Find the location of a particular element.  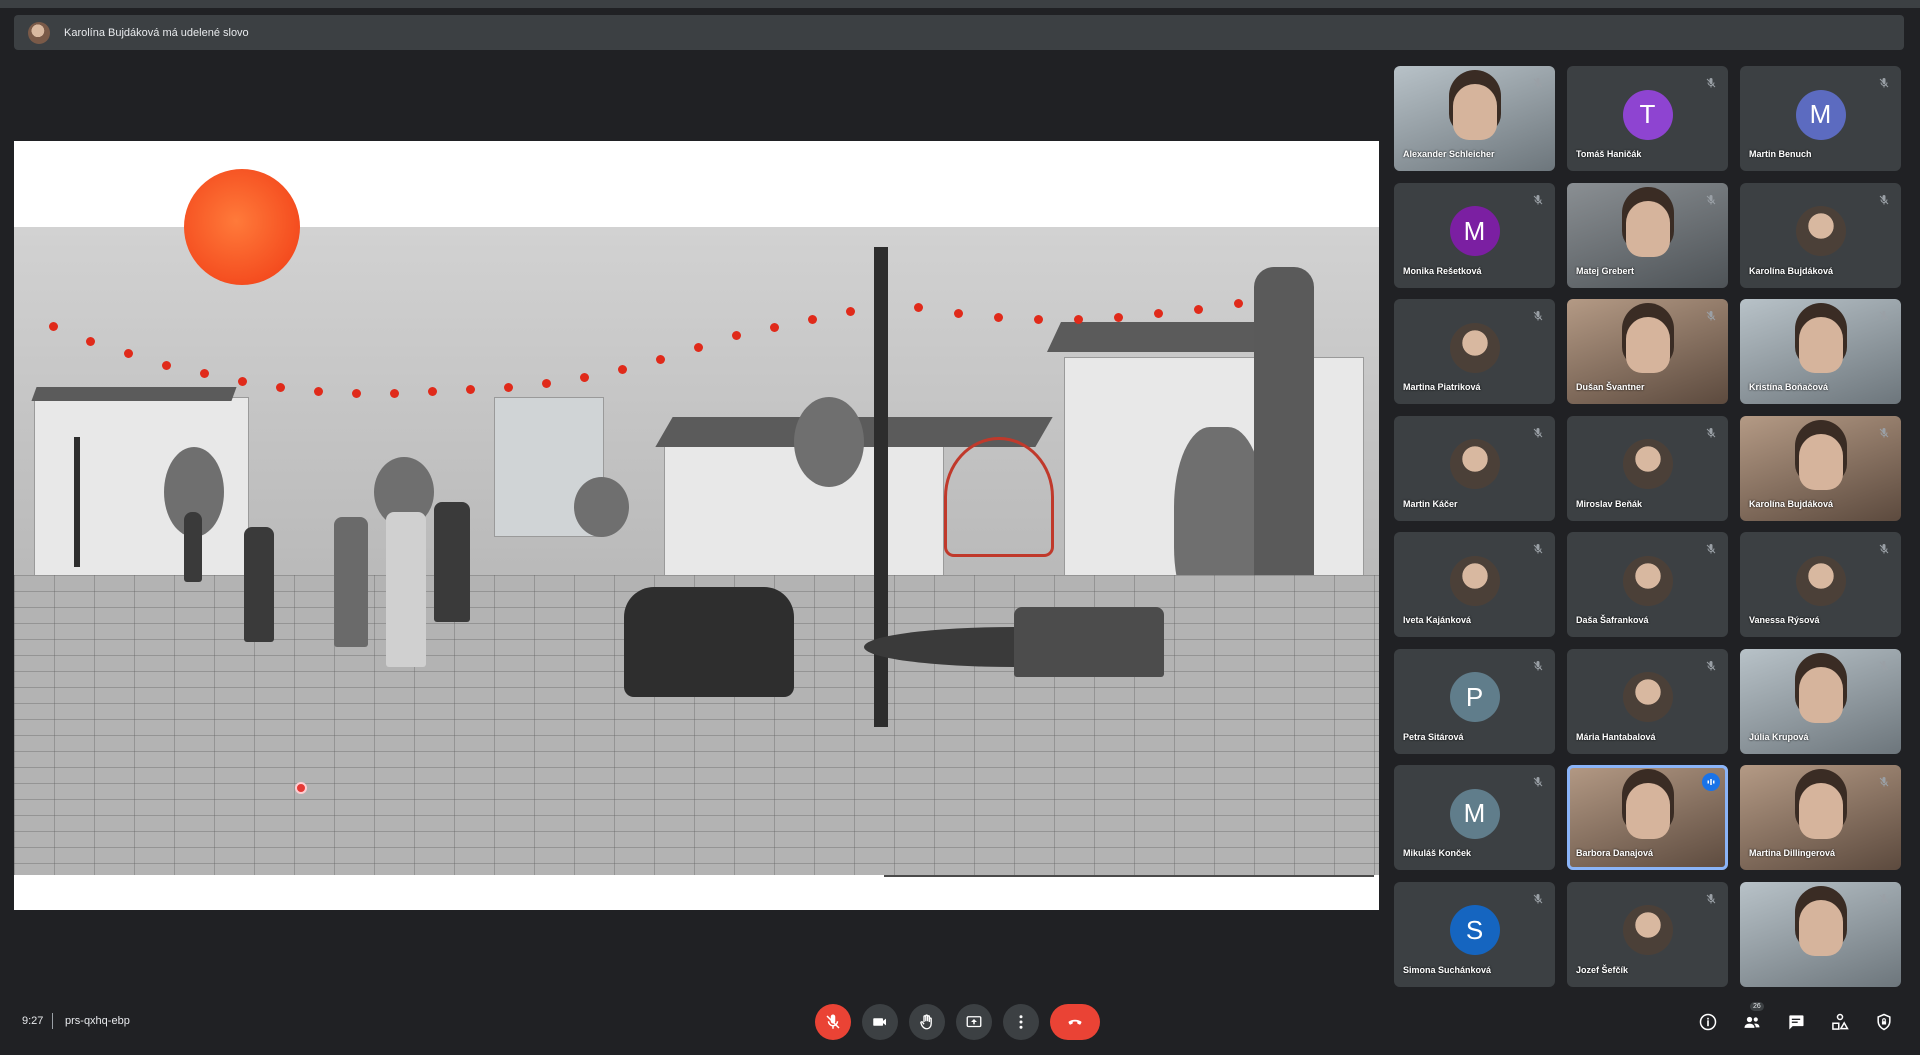

participant-name: Simona Suchánková is located at coordinates (1447, 969).